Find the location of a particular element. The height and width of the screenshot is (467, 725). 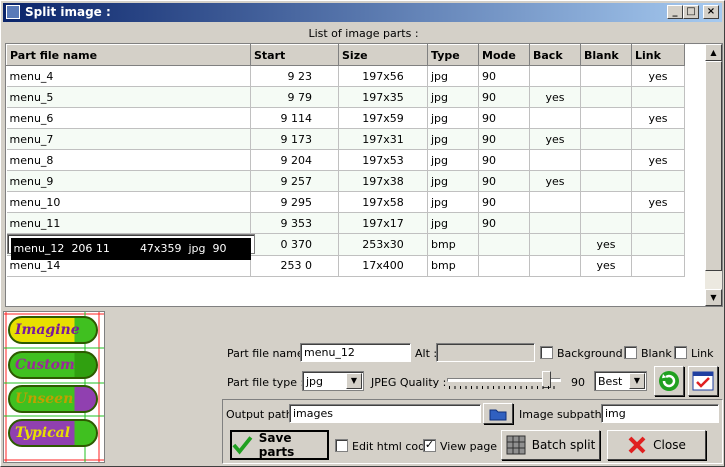

cell-size: 197x17 is located at coordinates (383, 223).